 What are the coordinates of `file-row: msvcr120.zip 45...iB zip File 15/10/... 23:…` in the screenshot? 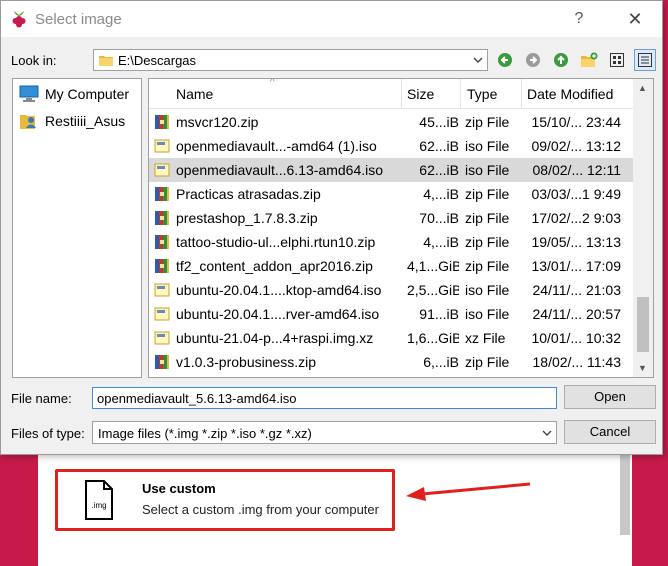 It's located at (391, 122).